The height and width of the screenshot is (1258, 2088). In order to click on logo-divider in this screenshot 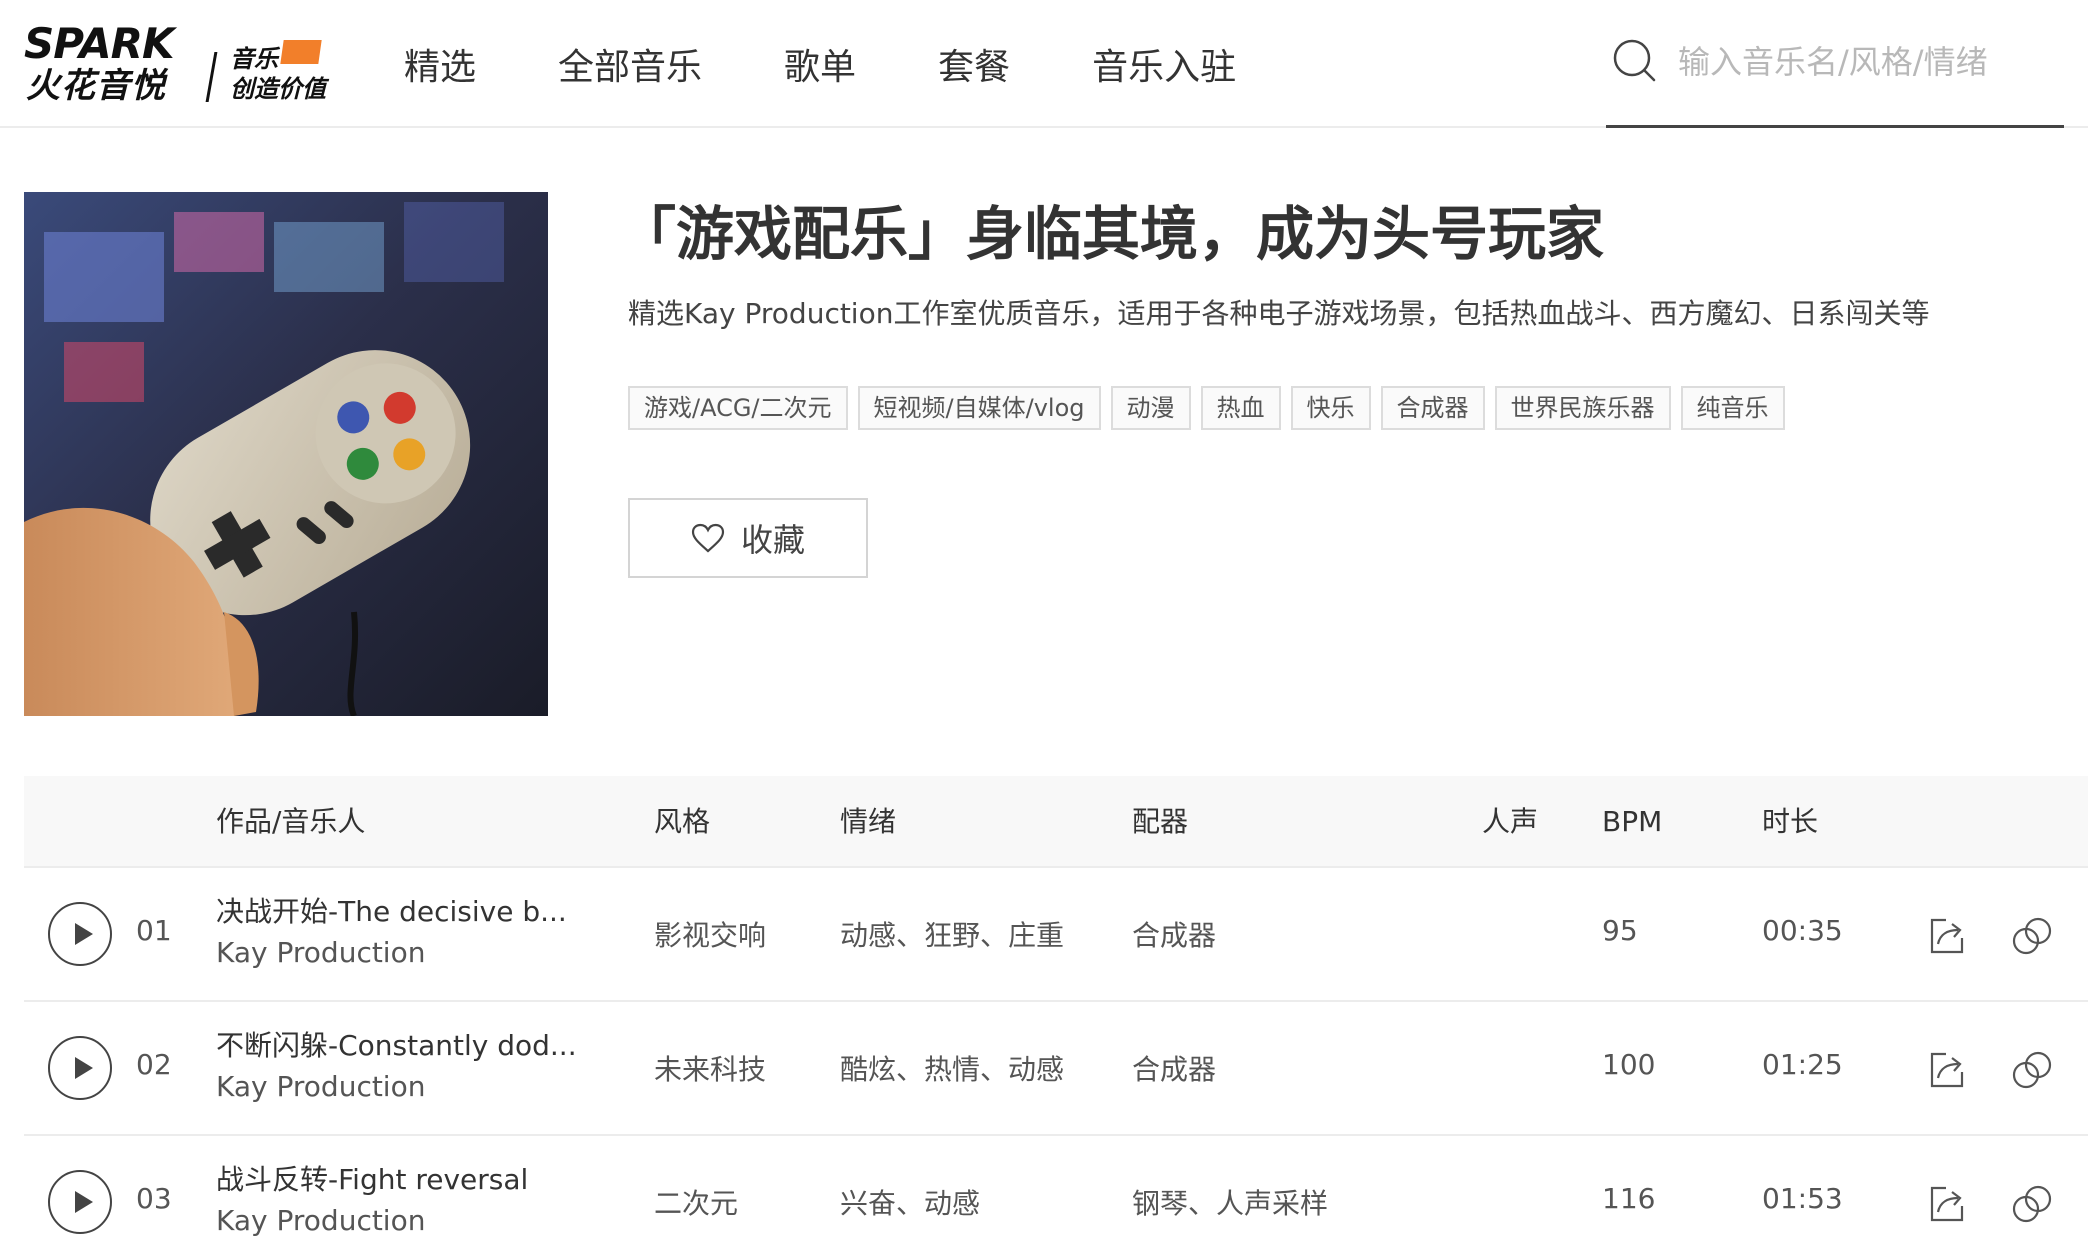, I will do `click(211, 77)`.